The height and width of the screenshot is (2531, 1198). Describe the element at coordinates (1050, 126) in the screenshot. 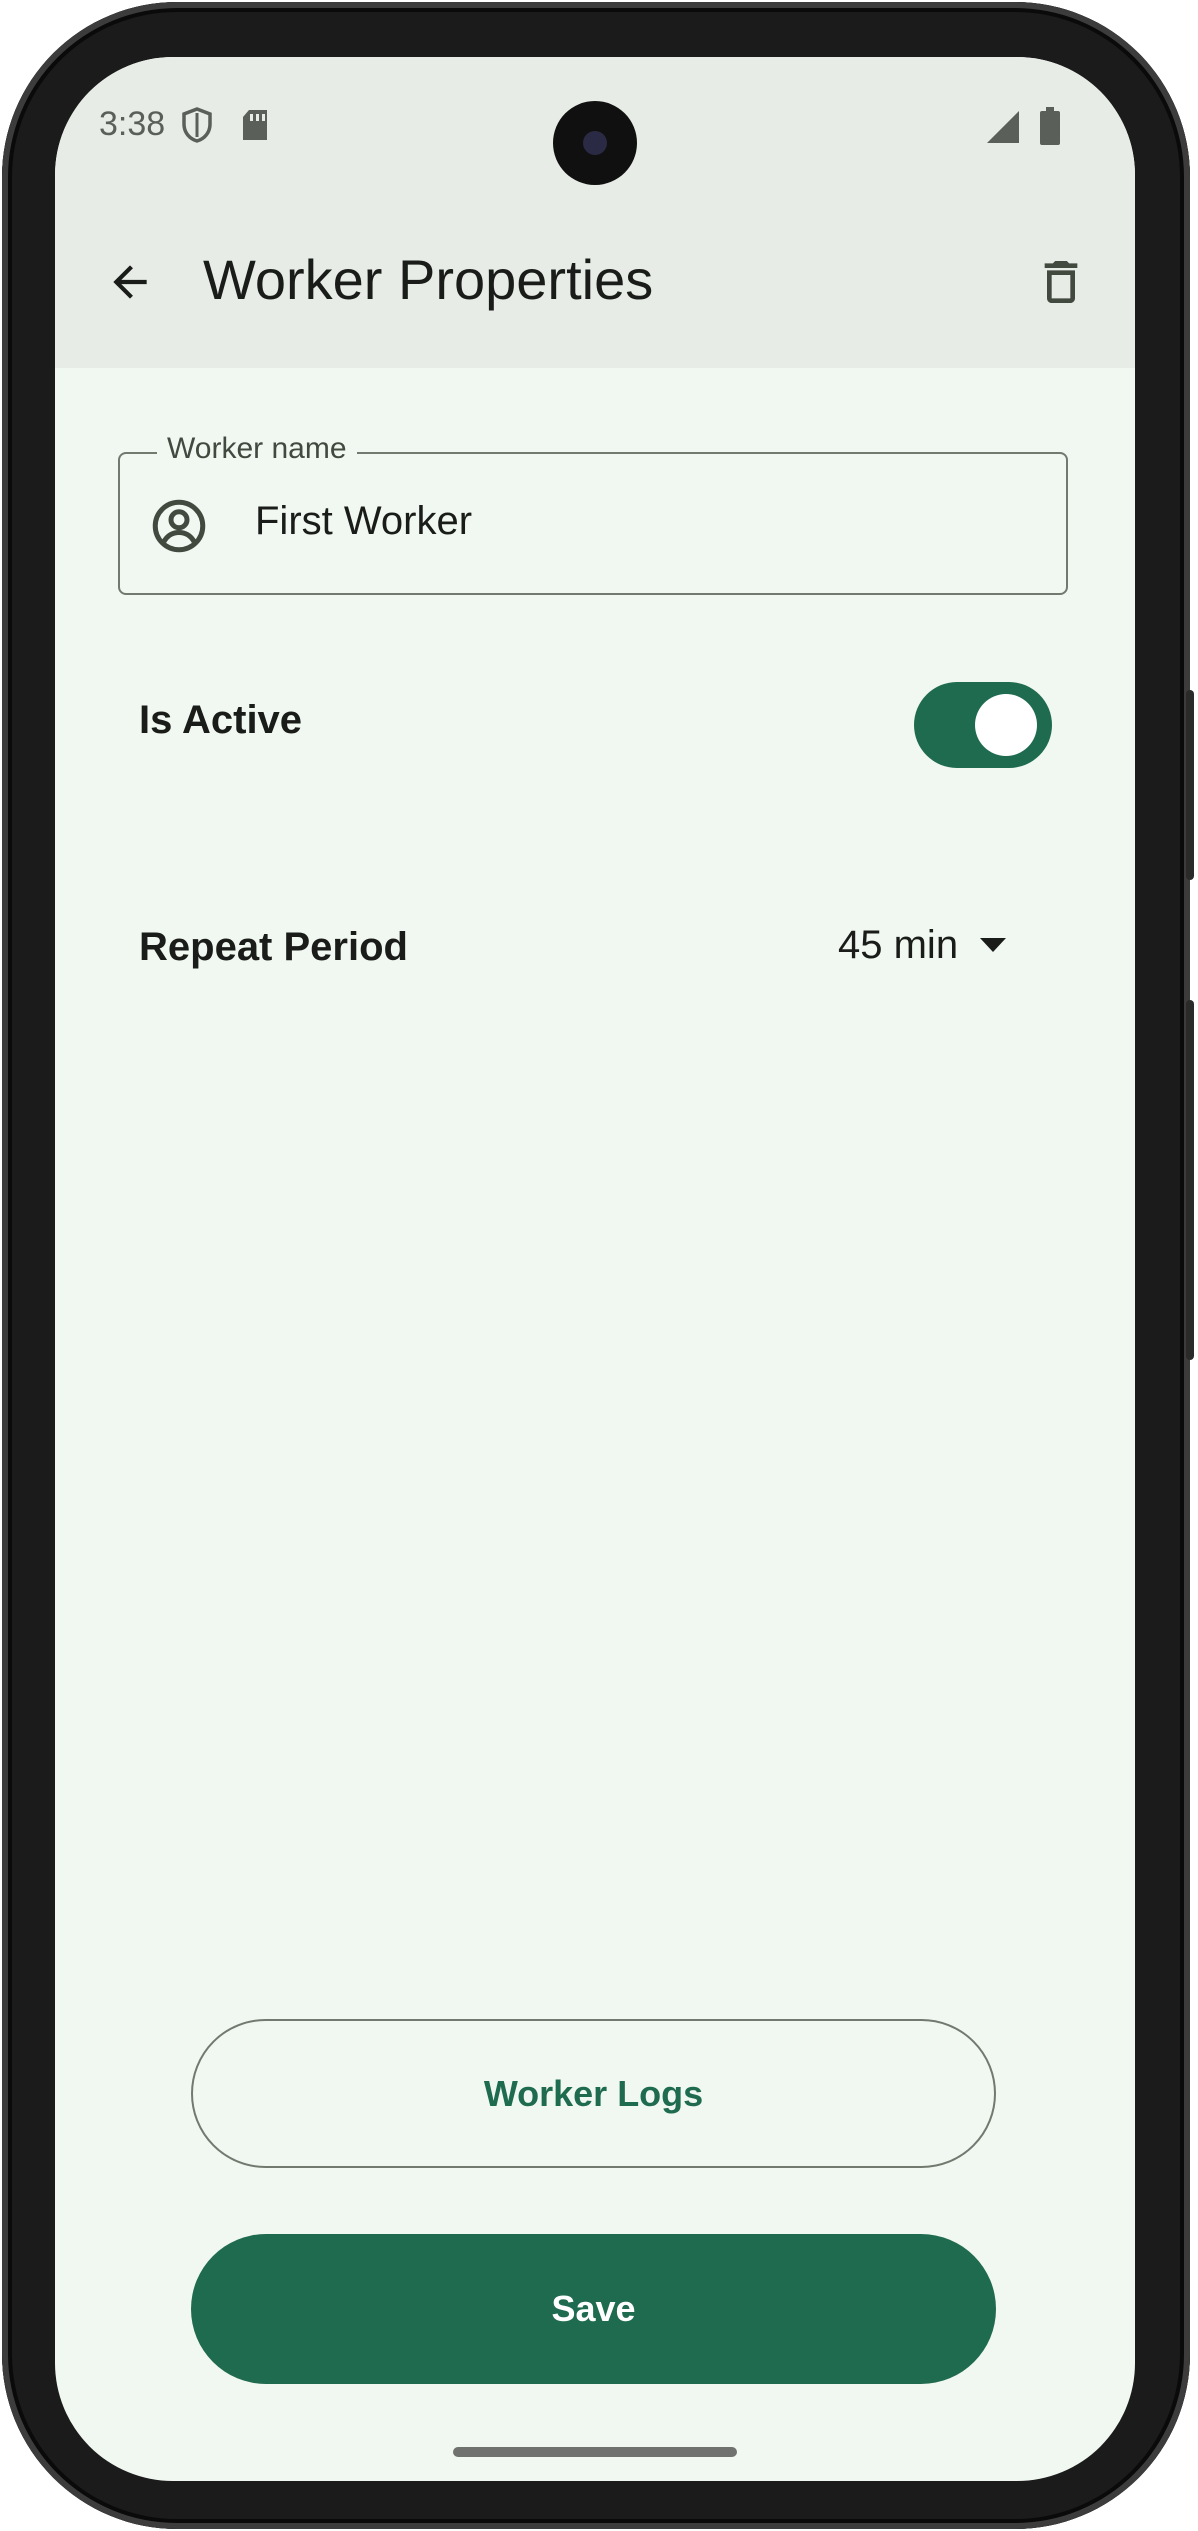

I see `battery-icon` at that location.